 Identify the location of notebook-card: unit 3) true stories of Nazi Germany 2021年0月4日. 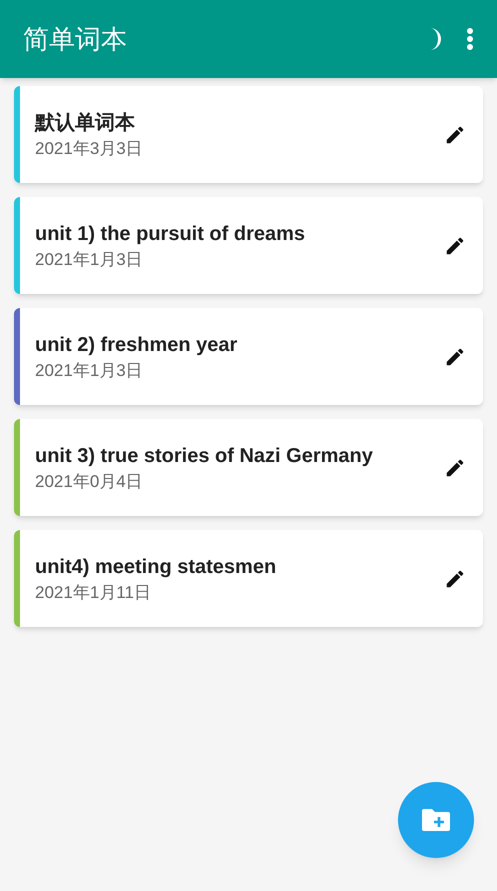
(248, 467).